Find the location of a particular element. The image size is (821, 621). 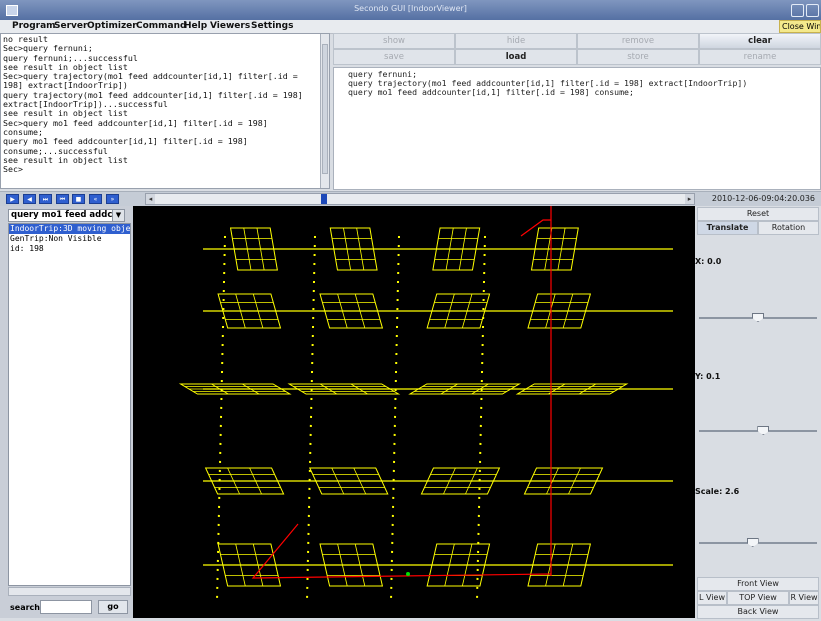

y-slider-thumb is located at coordinates (763, 430).